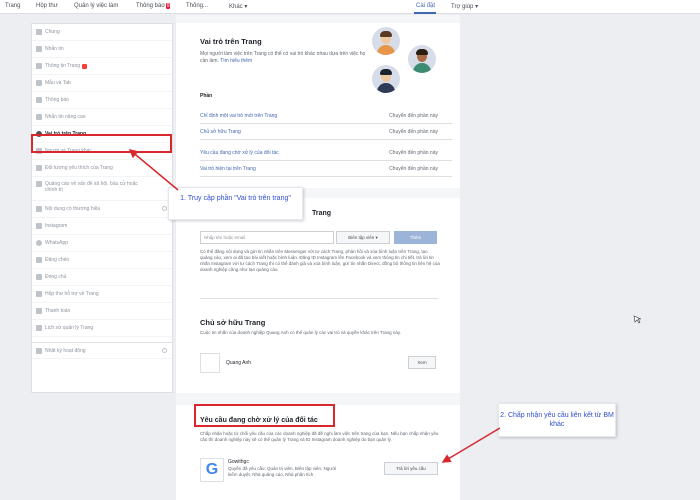 The width and height of the screenshot is (700, 500). What do you see at coordinates (239, 153) in the screenshot?
I see `section-row-label: Yêu cầu đang chờ xử lý của đối tác` at bounding box center [239, 153].